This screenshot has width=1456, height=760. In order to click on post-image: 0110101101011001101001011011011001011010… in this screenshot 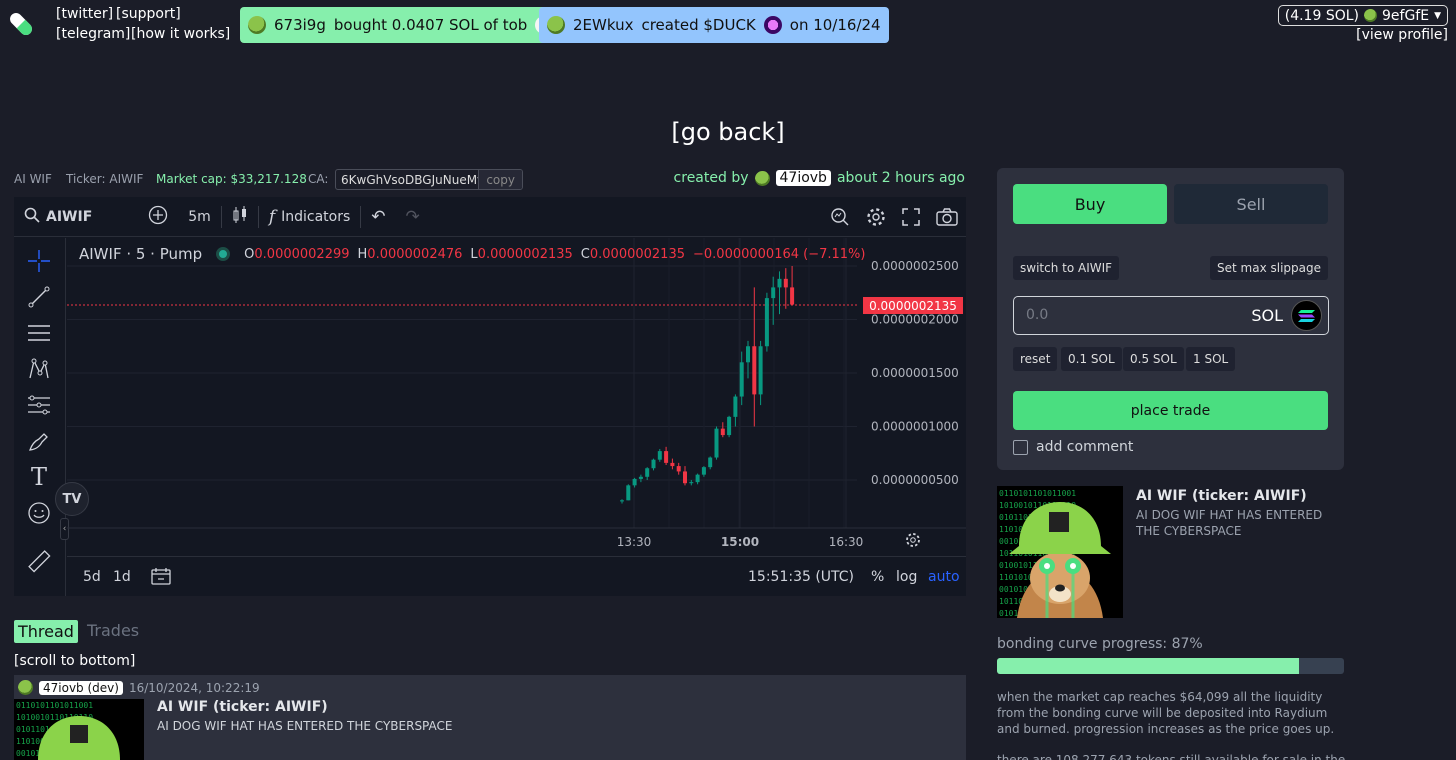, I will do `click(79, 729)`.